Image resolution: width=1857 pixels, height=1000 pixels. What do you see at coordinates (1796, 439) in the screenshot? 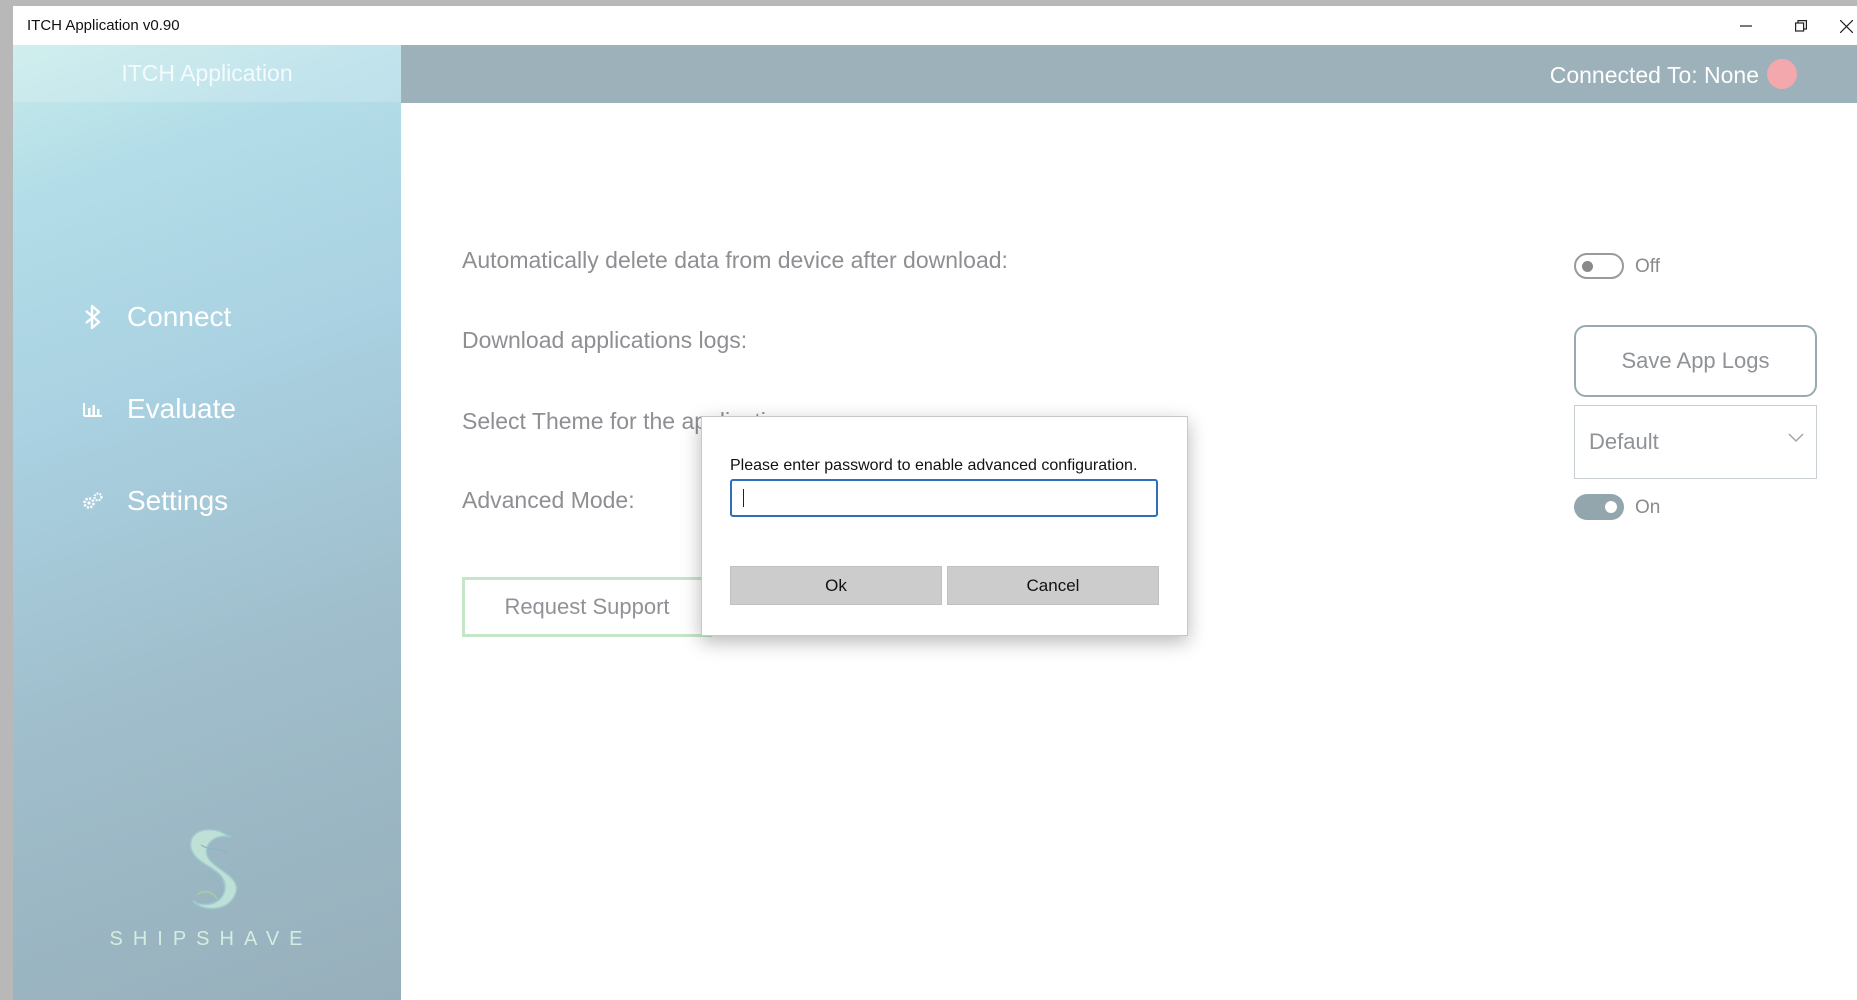
I see `chevron-down-icon` at bounding box center [1796, 439].